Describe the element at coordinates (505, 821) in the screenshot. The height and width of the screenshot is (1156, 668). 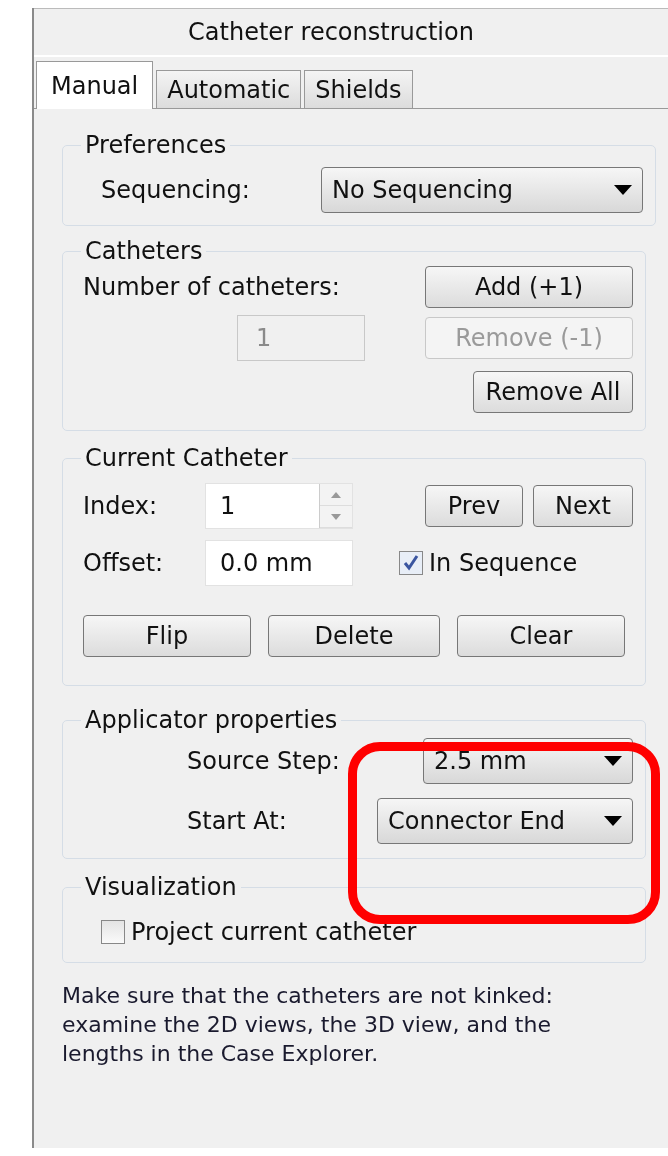
I see `start-at-dropdown: Connector End` at that location.